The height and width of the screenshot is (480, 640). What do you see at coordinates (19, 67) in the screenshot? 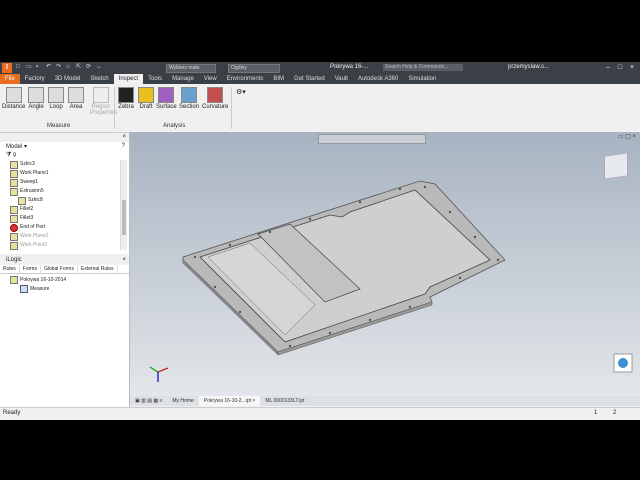
I see `new-icon: □` at bounding box center [19, 67].